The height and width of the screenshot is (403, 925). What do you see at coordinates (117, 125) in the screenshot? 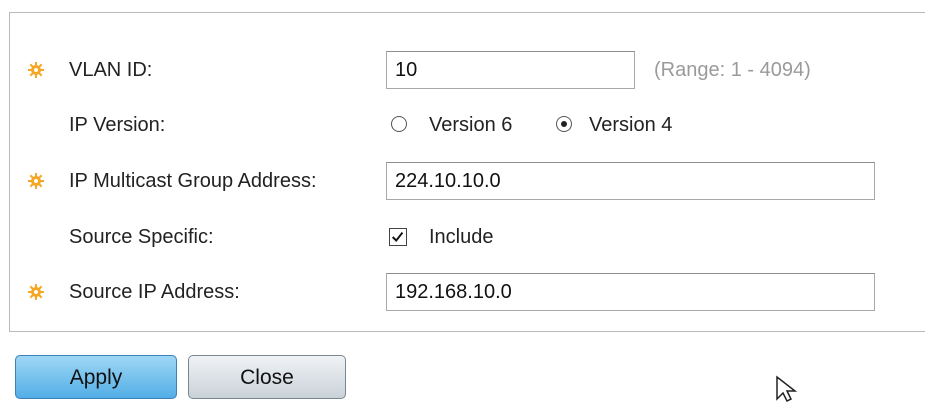
I see `ip-version-label: IP Version:` at bounding box center [117, 125].